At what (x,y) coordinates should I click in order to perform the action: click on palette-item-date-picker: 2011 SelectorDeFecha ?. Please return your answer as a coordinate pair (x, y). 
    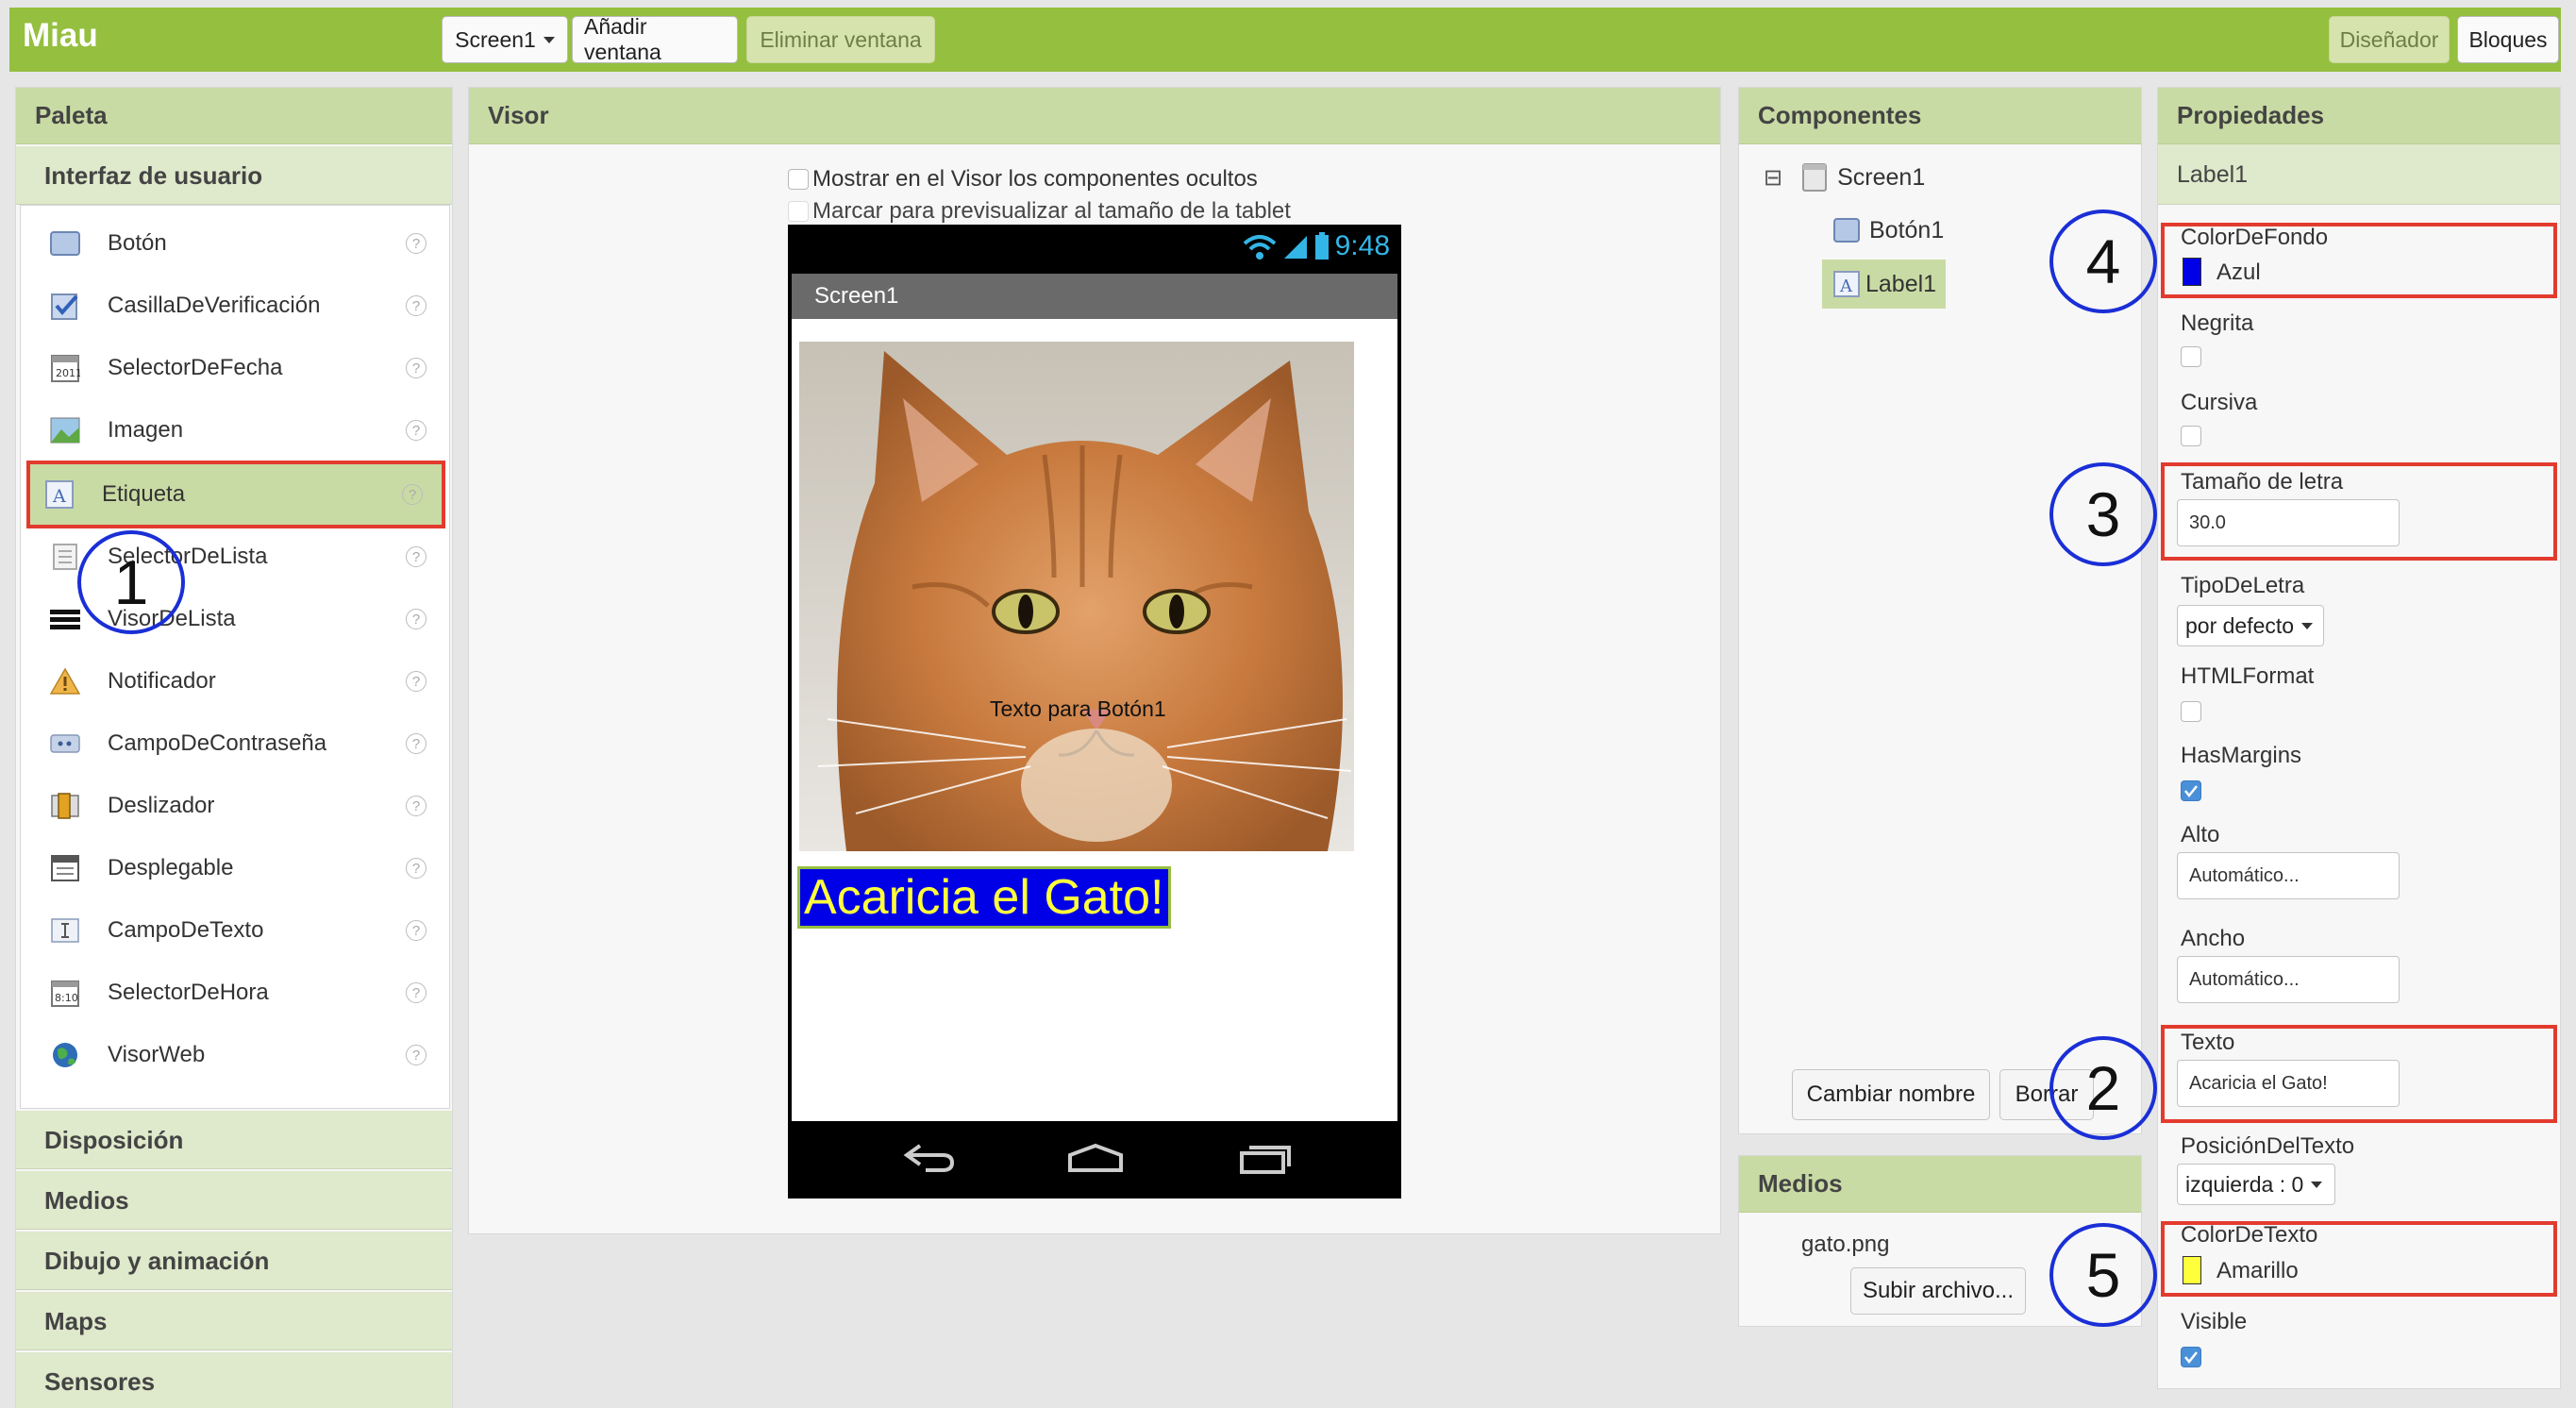
    Looking at the image, I should click on (237, 368).